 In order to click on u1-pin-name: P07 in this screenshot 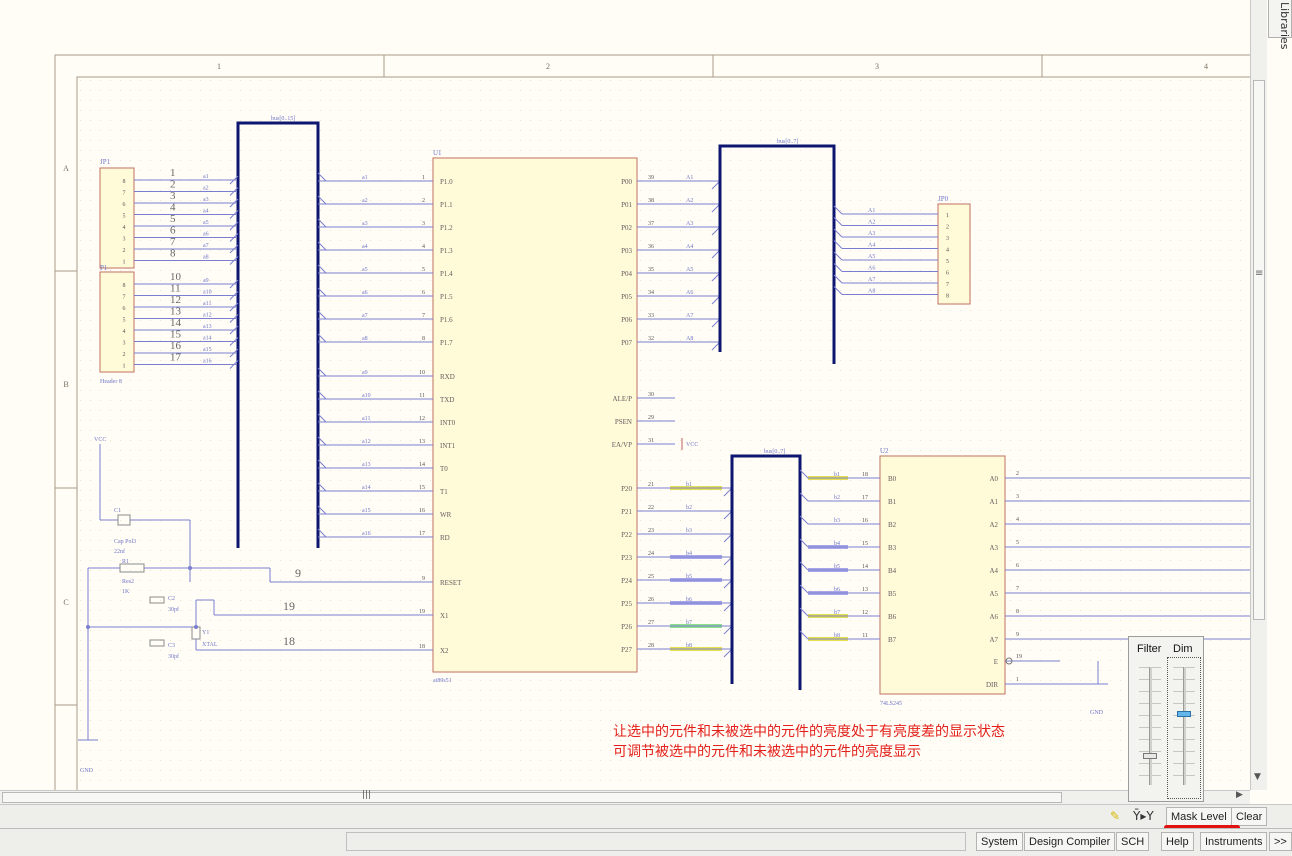, I will do `click(626, 343)`.